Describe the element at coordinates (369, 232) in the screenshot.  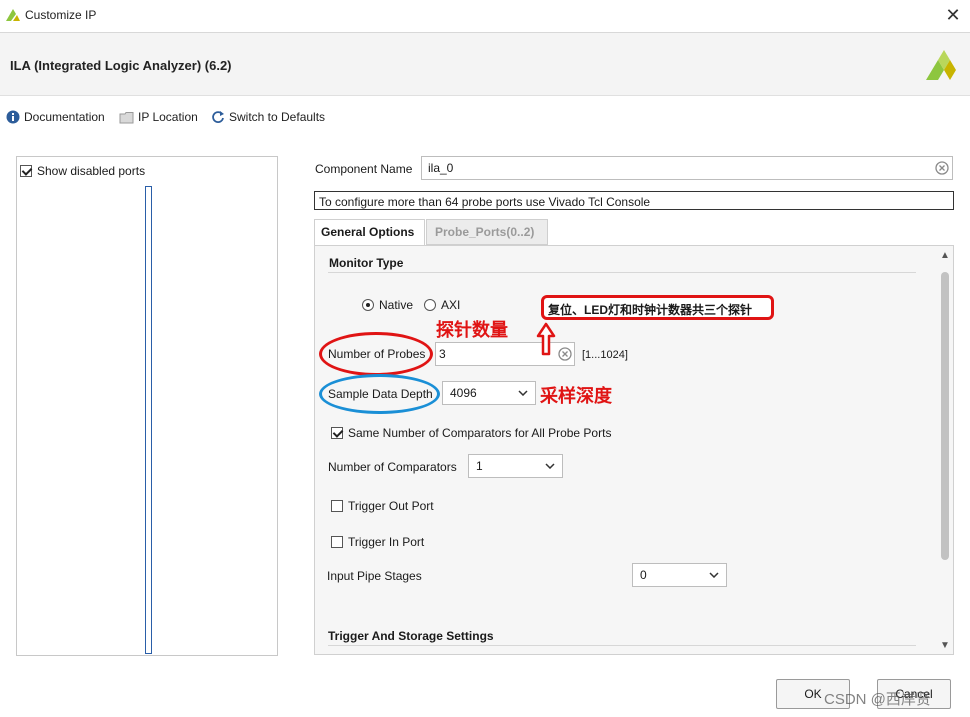
I see `tab-general-options: General Options` at that location.